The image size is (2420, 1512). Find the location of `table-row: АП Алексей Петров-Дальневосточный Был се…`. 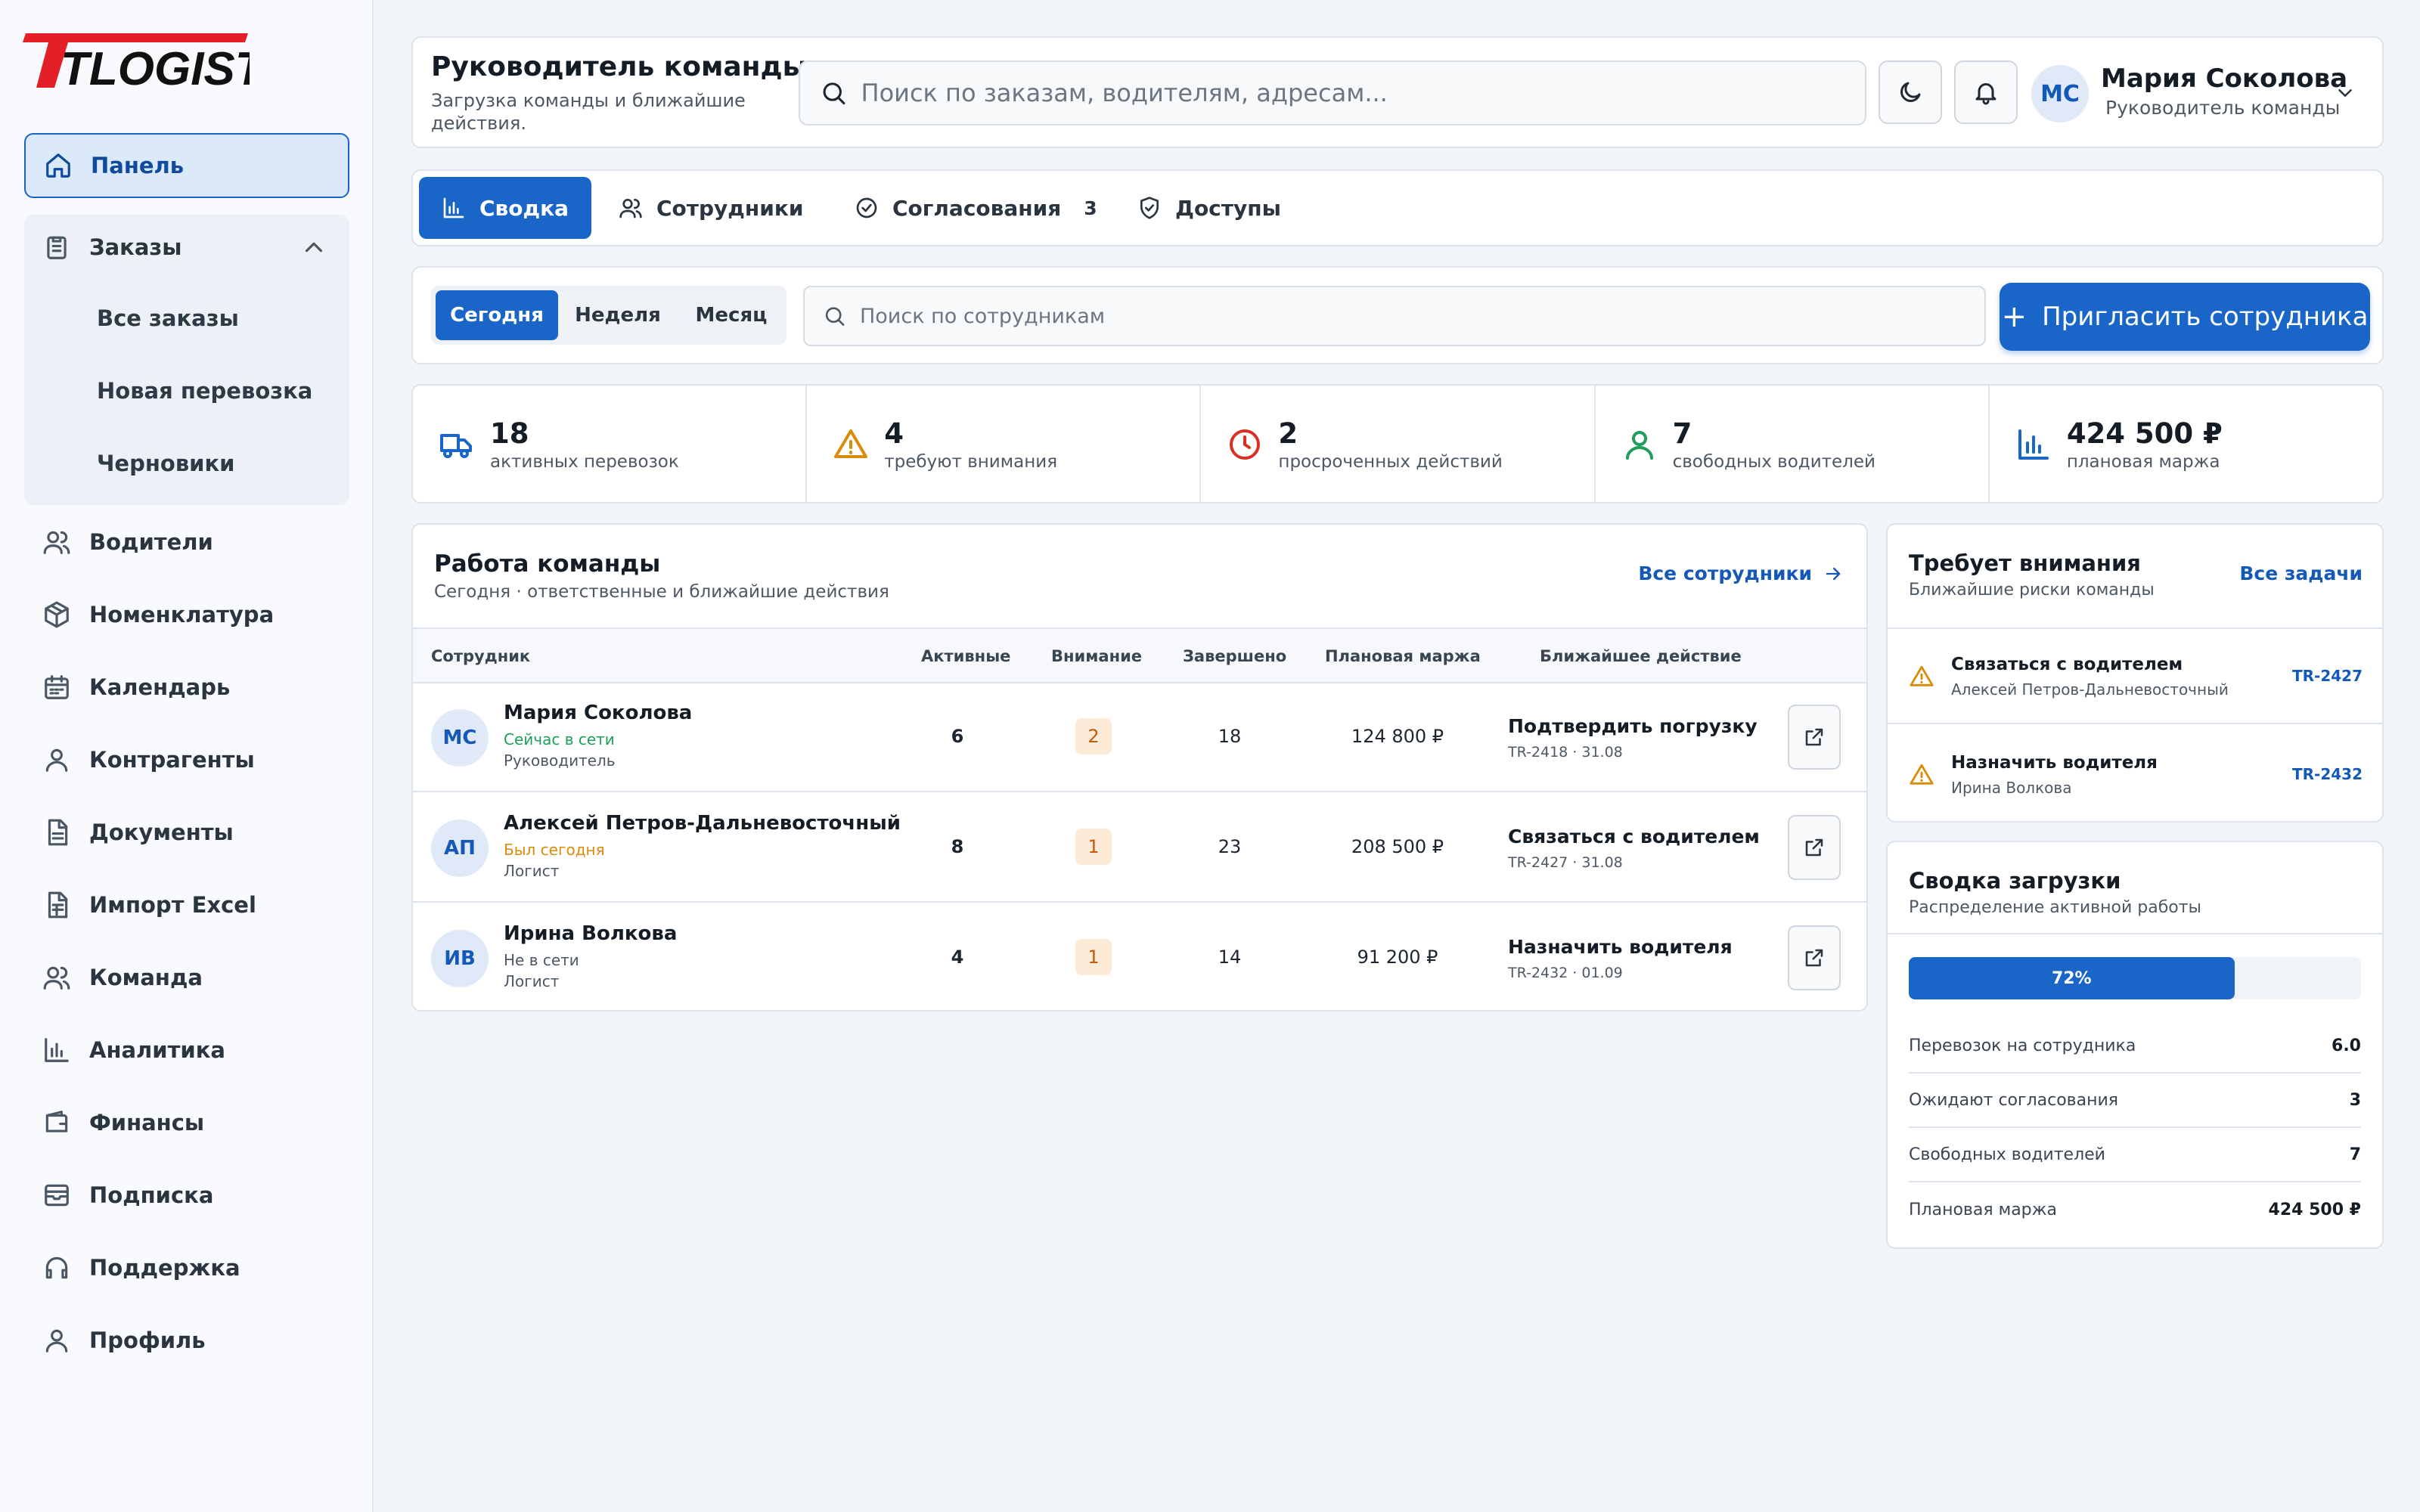

table-row: АП Алексей Петров-Дальневосточный Был се… is located at coordinates (1139, 849).